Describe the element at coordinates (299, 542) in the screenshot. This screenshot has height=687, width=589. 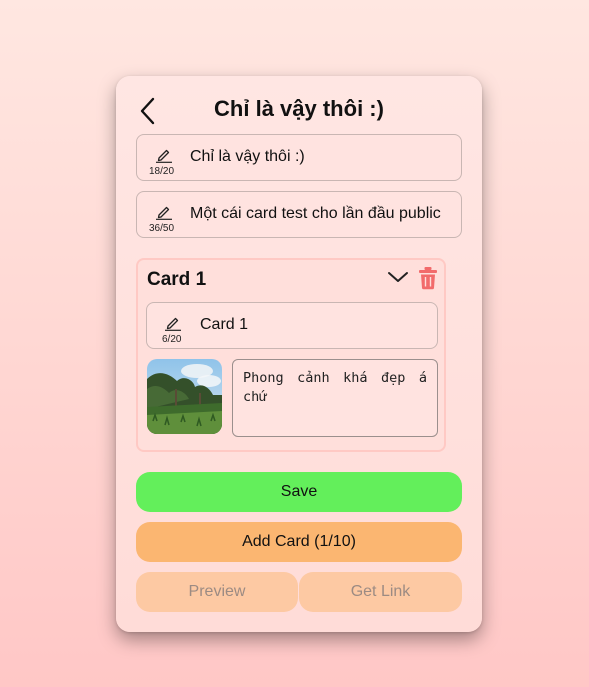
I see `add-card-button: Add Card (1/10)` at that location.